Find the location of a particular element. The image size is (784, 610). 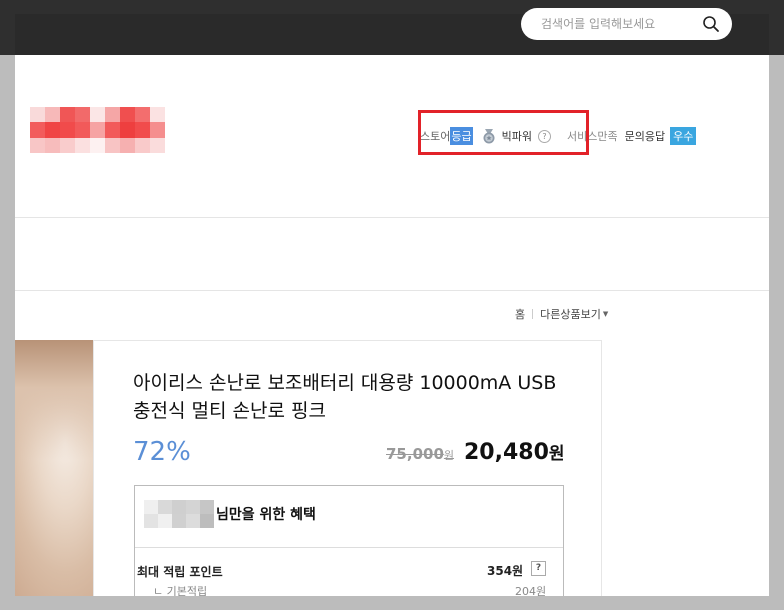

sale-price-unit: 원 is located at coordinates (556, 454).